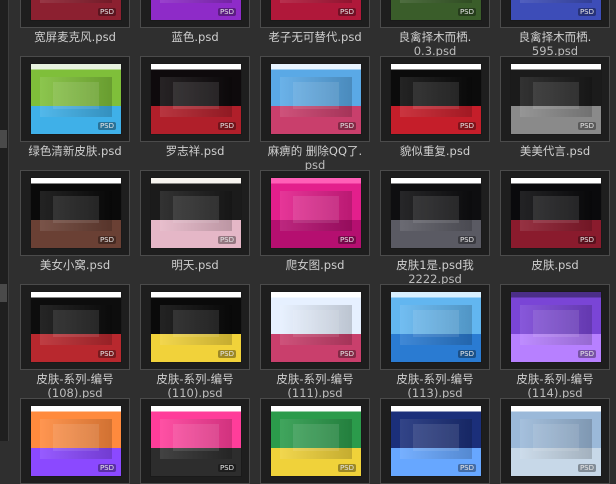 This screenshot has height=484, width=616. I want to click on file-name-line-1: 明天.psd, so click(195, 265).